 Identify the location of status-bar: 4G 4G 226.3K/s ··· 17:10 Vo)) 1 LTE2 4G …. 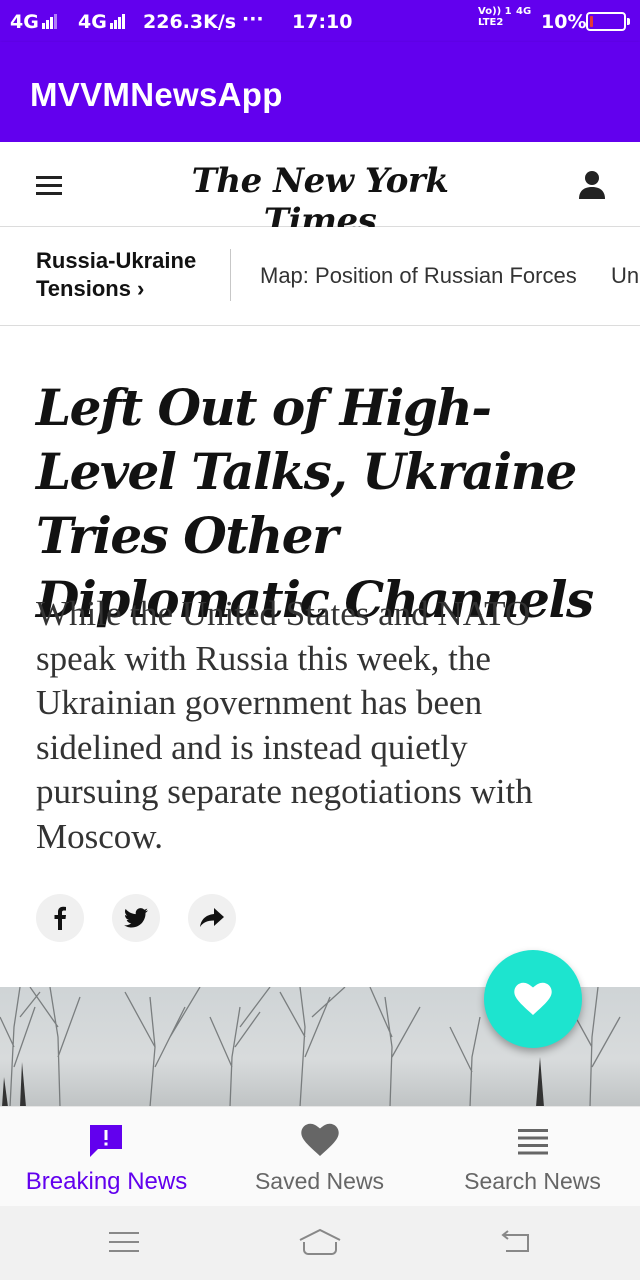
(320, 21).